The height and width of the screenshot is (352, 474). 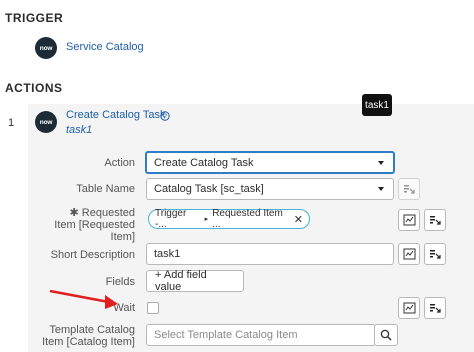 What do you see at coordinates (167, 254) in the screenshot?
I see `short-description-value: task1` at bounding box center [167, 254].